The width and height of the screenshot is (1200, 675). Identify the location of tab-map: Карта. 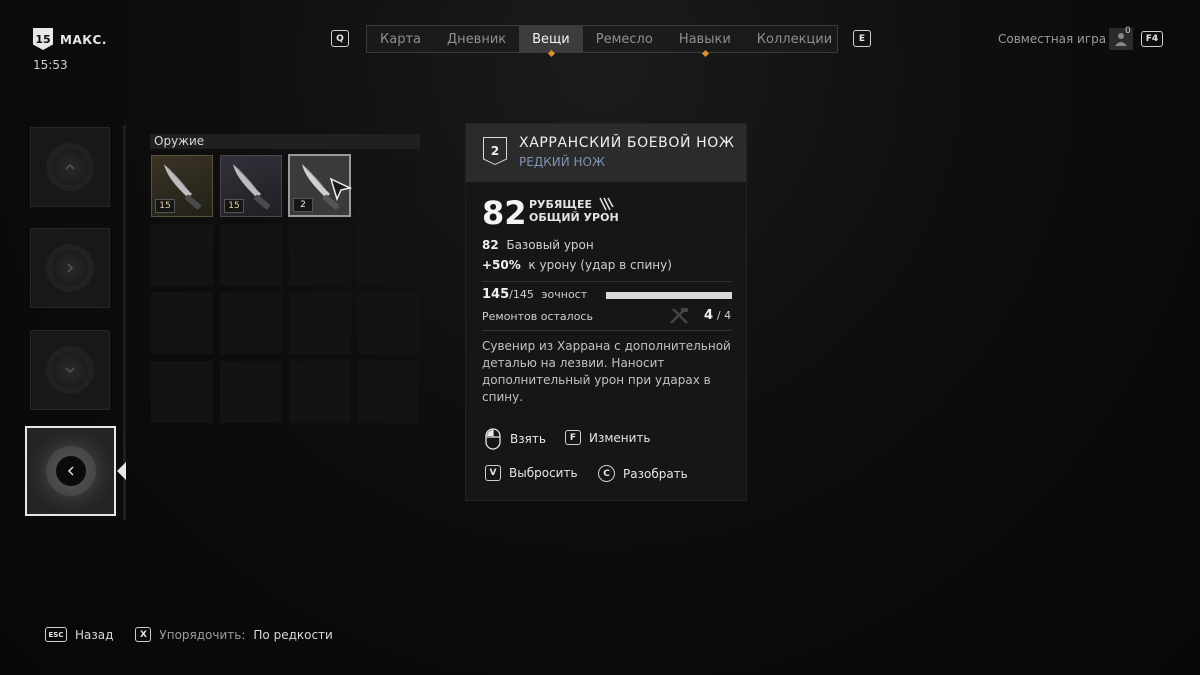
(400, 39).